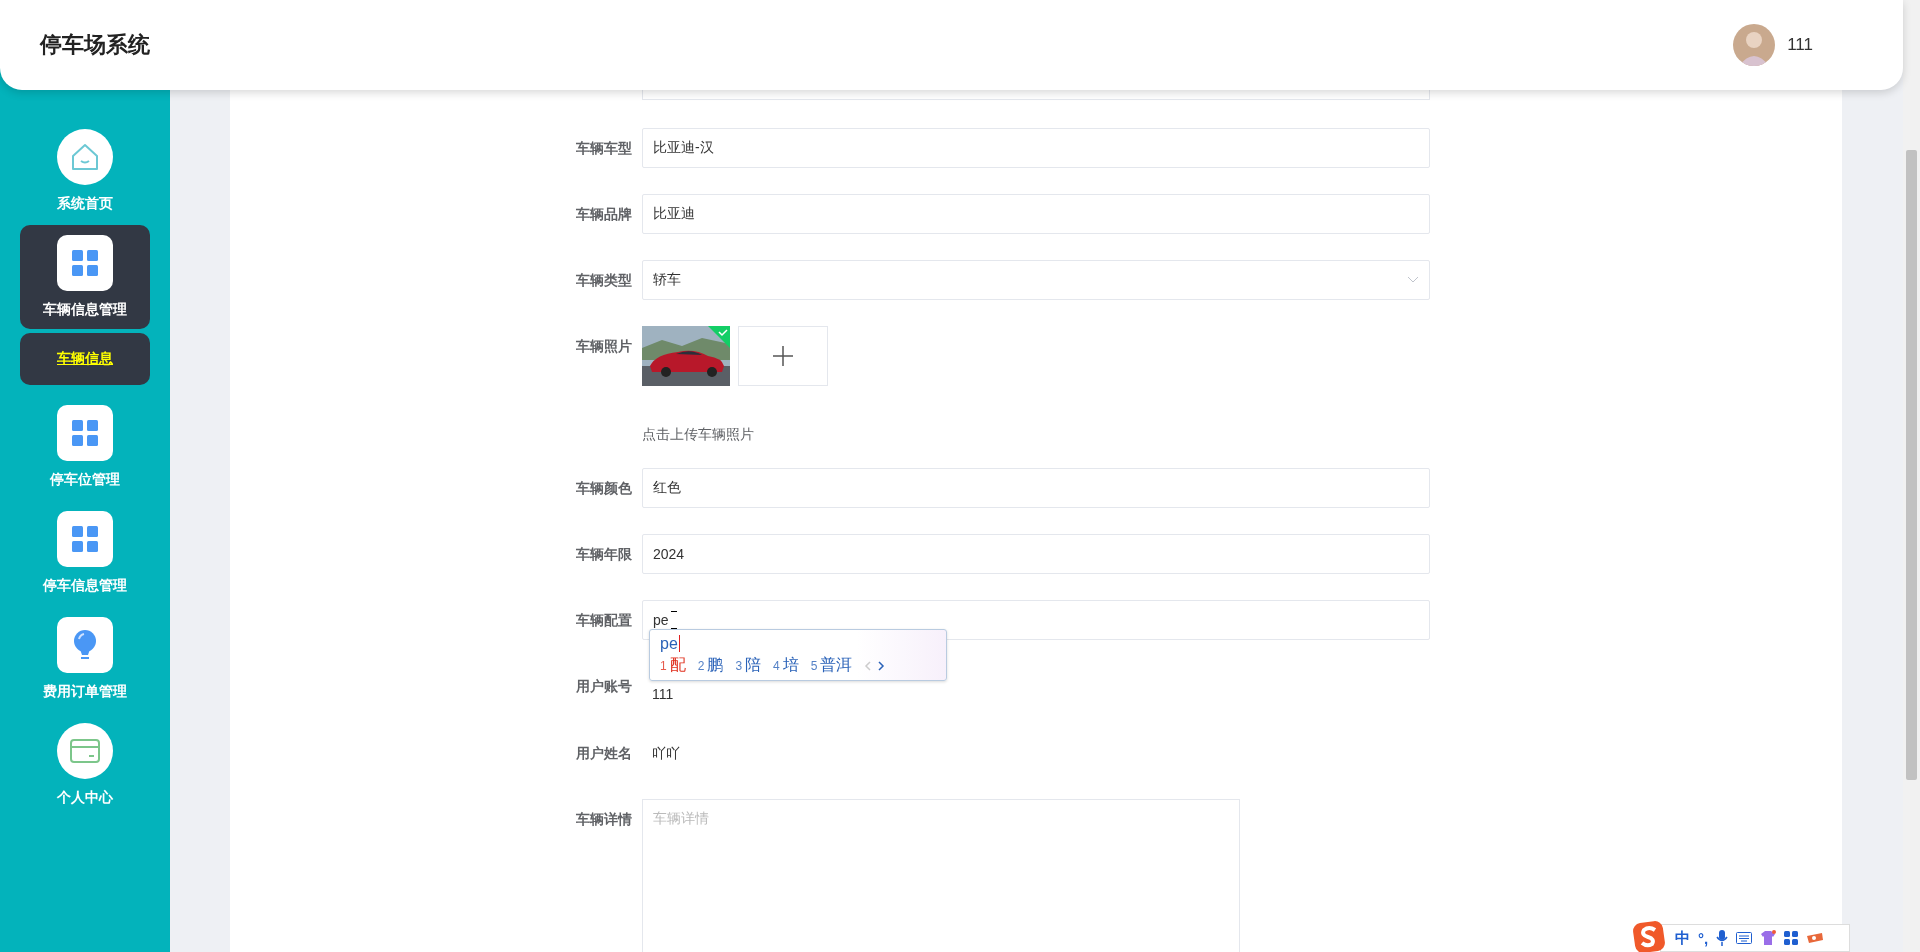  What do you see at coordinates (604, 620) in the screenshot?
I see `field-label: 车辆配置` at bounding box center [604, 620].